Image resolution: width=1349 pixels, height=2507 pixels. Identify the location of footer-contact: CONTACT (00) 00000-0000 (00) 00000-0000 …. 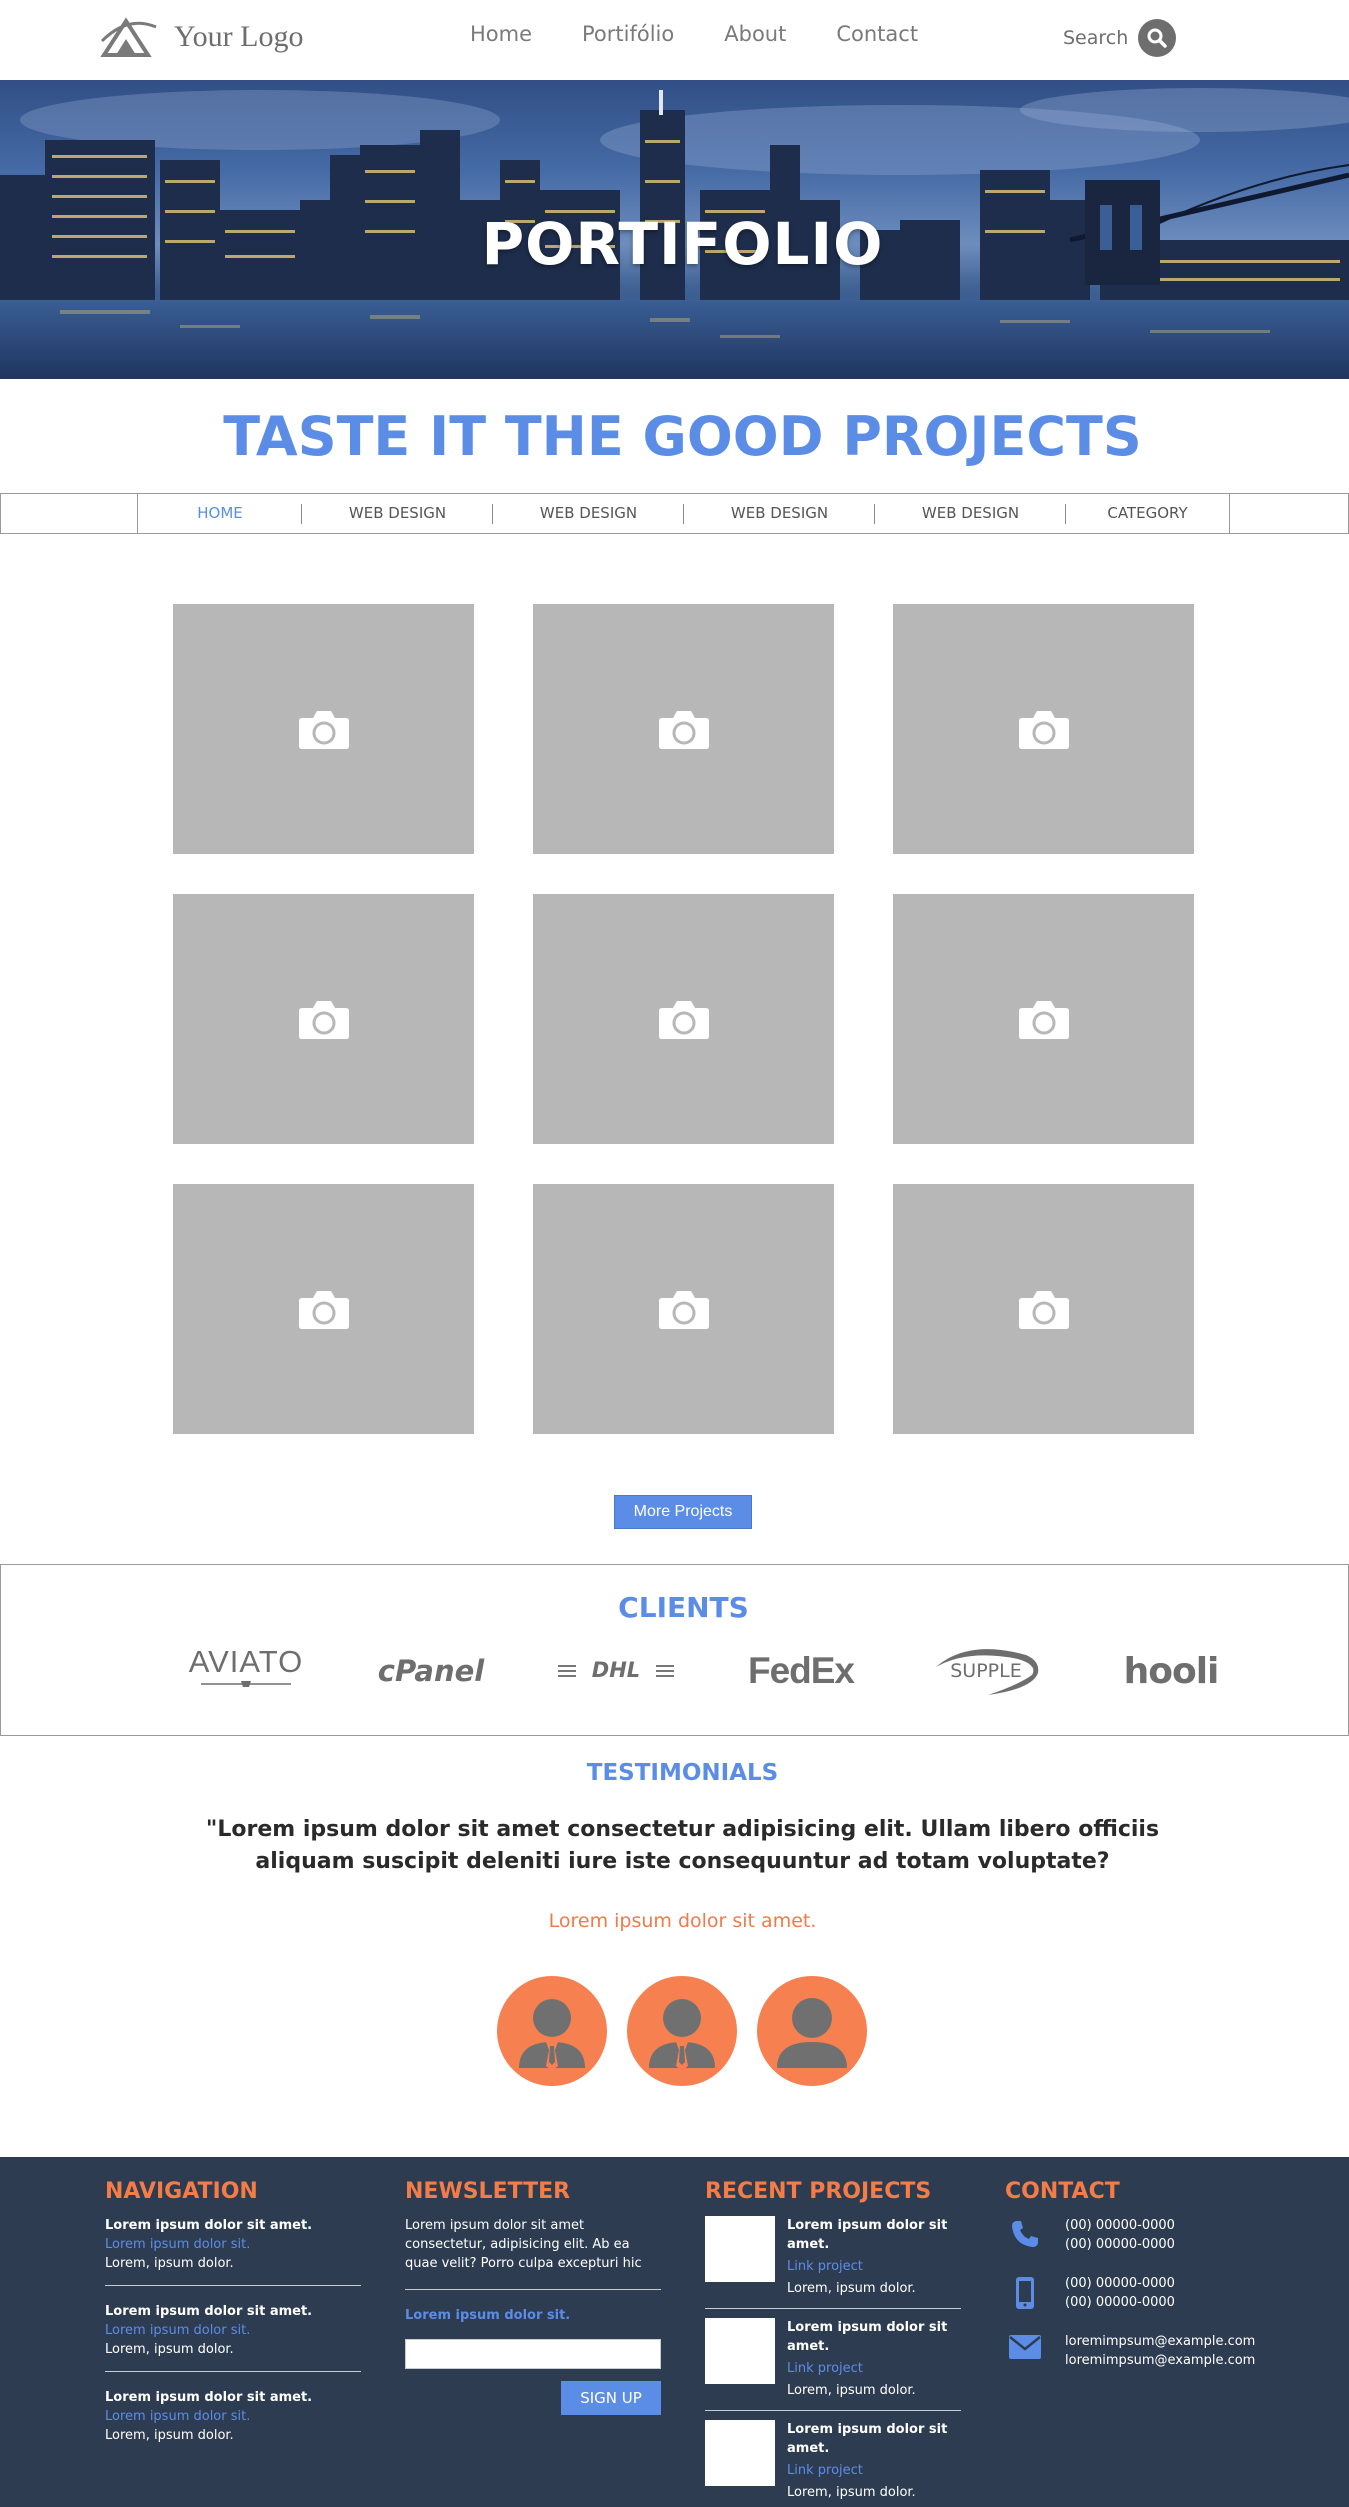
(1130, 2284).